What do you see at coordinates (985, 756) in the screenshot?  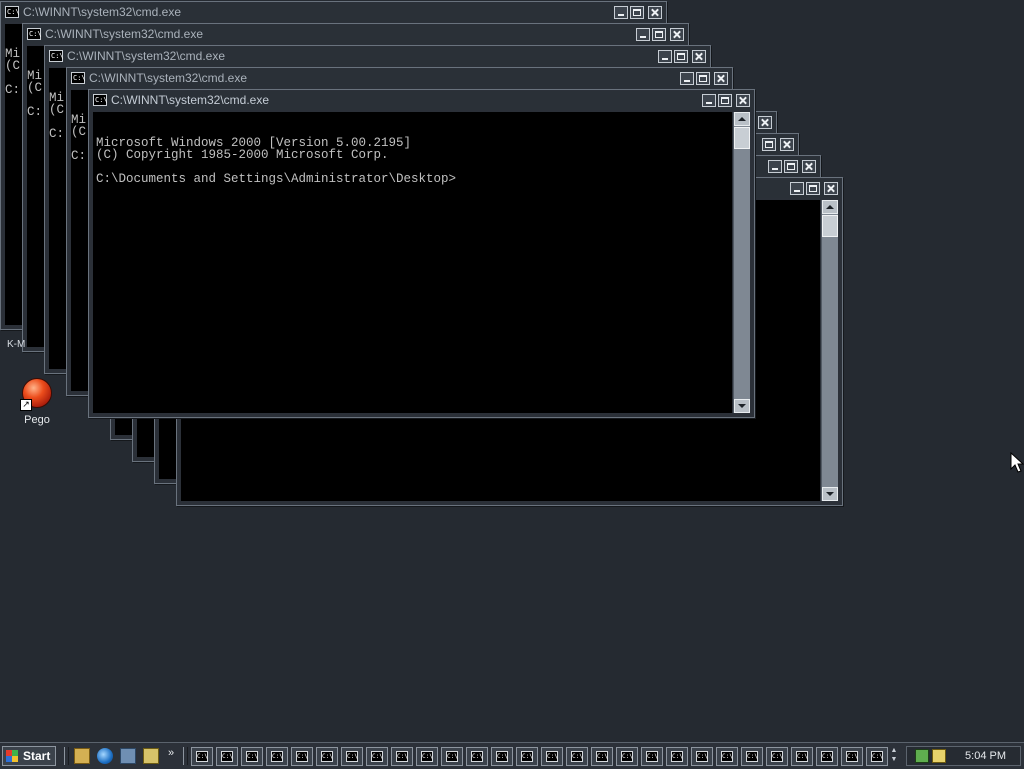 I see `clock: 5:04 PM` at bounding box center [985, 756].